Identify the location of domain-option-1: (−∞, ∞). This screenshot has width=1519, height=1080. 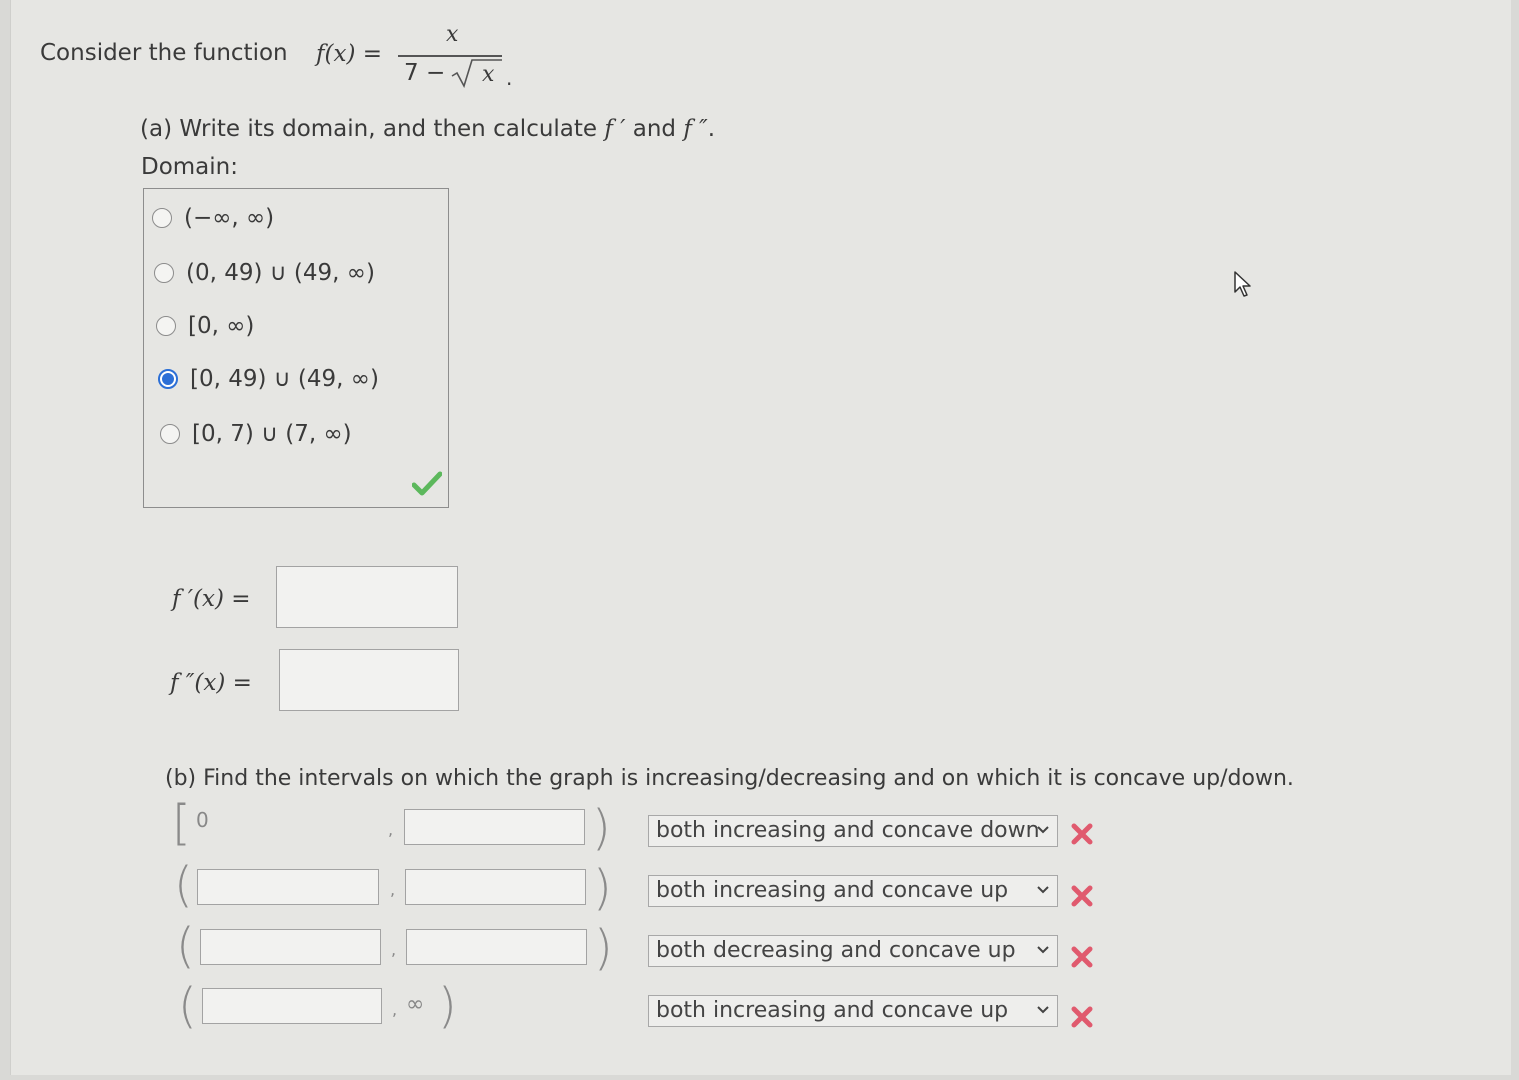
(213, 218).